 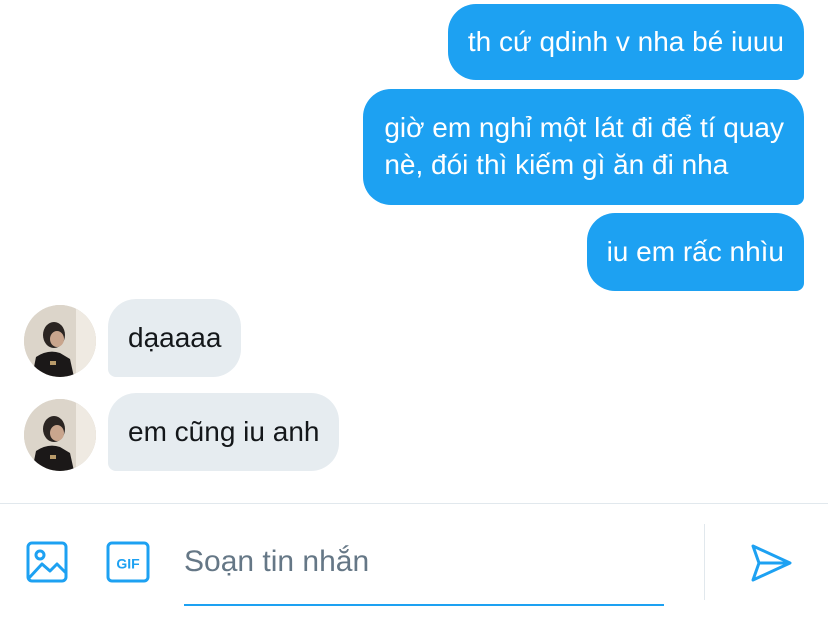 What do you see at coordinates (556, 164) in the screenshot?
I see `message-text-line: nè, đói thì kiếm gì ăn đi nha` at bounding box center [556, 164].